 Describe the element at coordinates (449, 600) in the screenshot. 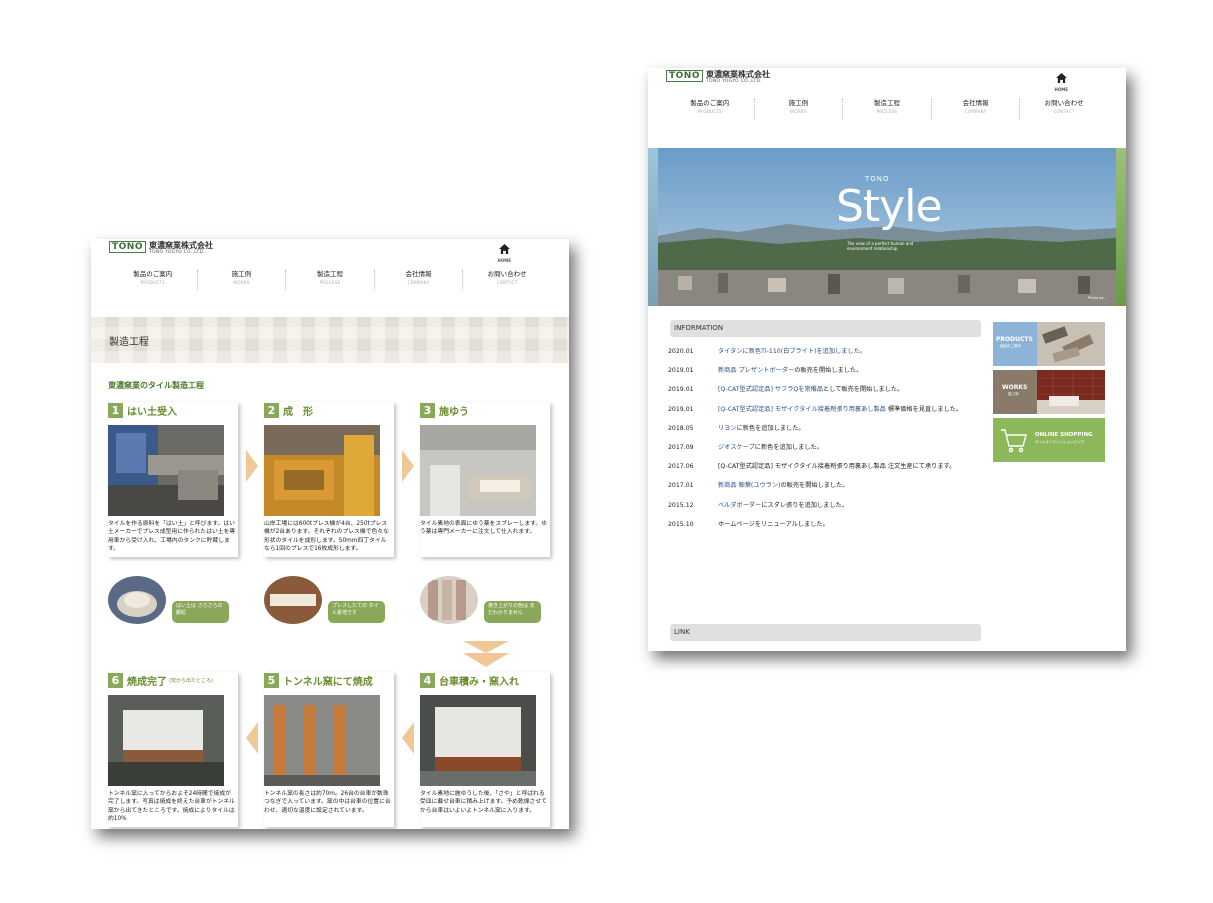

I see `photo-glazed-tiles` at that location.